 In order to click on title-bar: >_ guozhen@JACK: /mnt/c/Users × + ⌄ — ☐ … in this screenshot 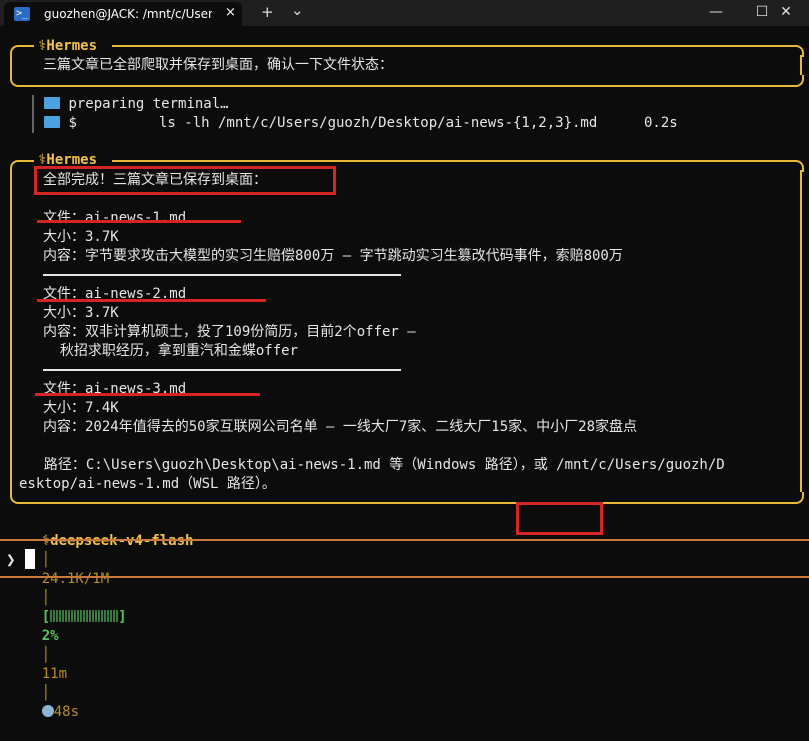, I will do `click(404, 13)`.